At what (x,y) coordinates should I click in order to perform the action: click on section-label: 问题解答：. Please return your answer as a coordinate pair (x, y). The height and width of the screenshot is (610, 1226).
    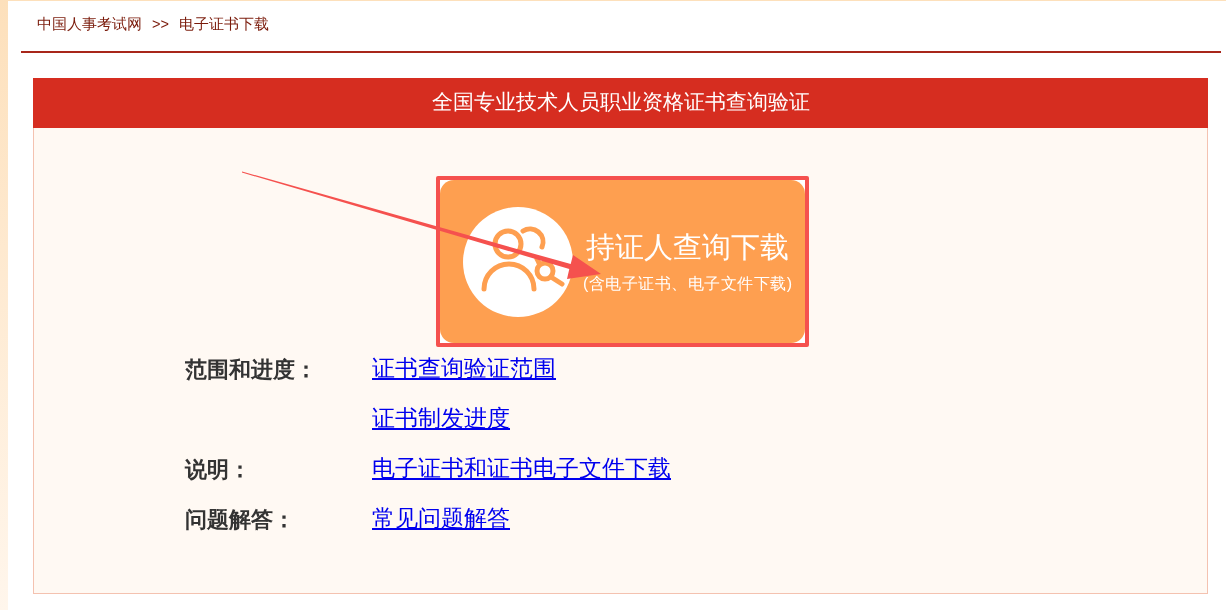
    Looking at the image, I should click on (240, 519).